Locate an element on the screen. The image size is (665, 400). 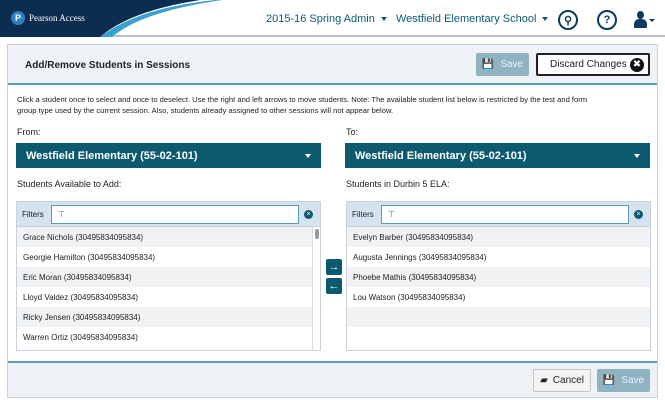
user-icon is located at coordinates (644, 20).